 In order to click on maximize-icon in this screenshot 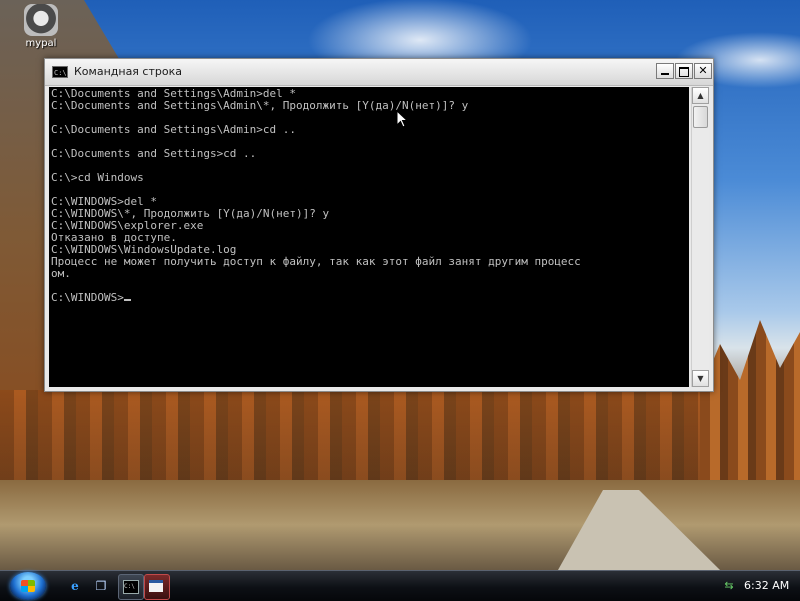, I will do `click(684, 72)`.